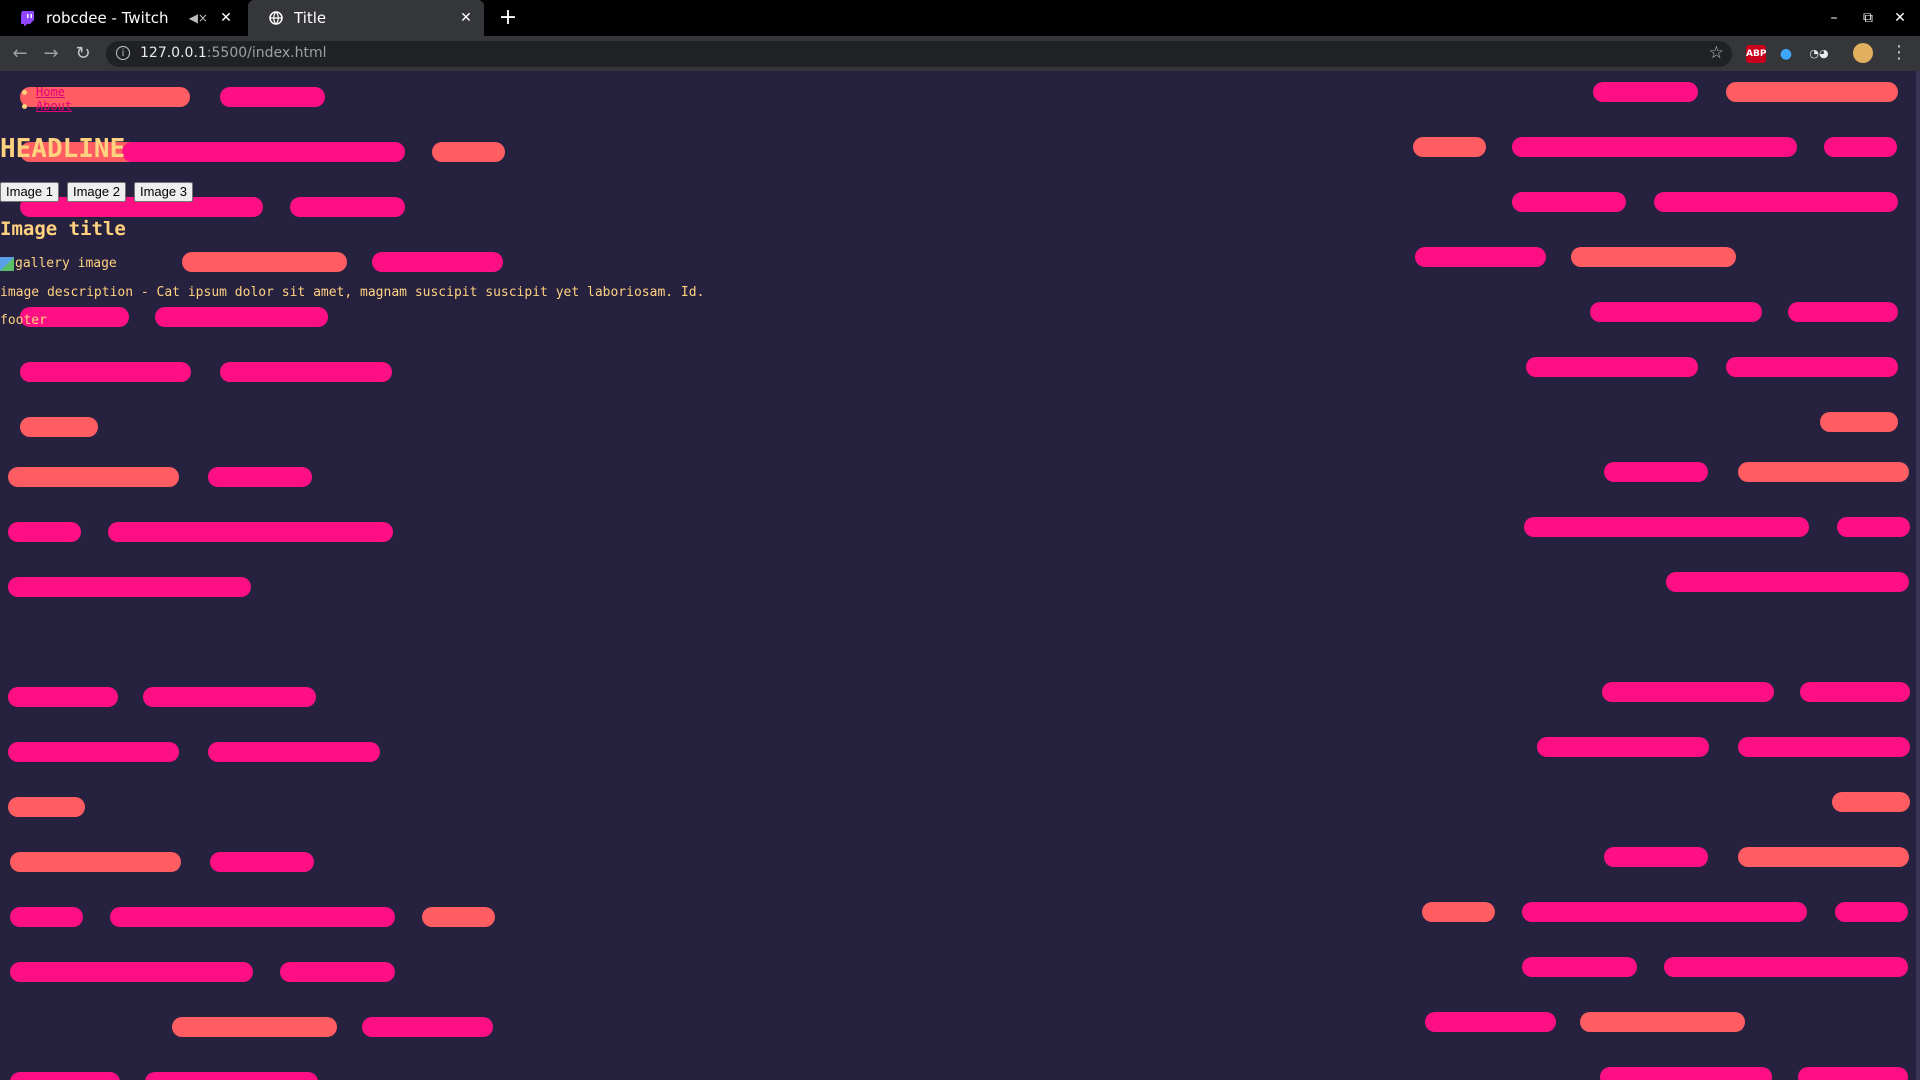 The height and width of the screenshot is (1080, 1920). Describe the element at coordinates (1819, 54) in the screenshot. I see `glasses-extension-icon: ◔◕` at that location.